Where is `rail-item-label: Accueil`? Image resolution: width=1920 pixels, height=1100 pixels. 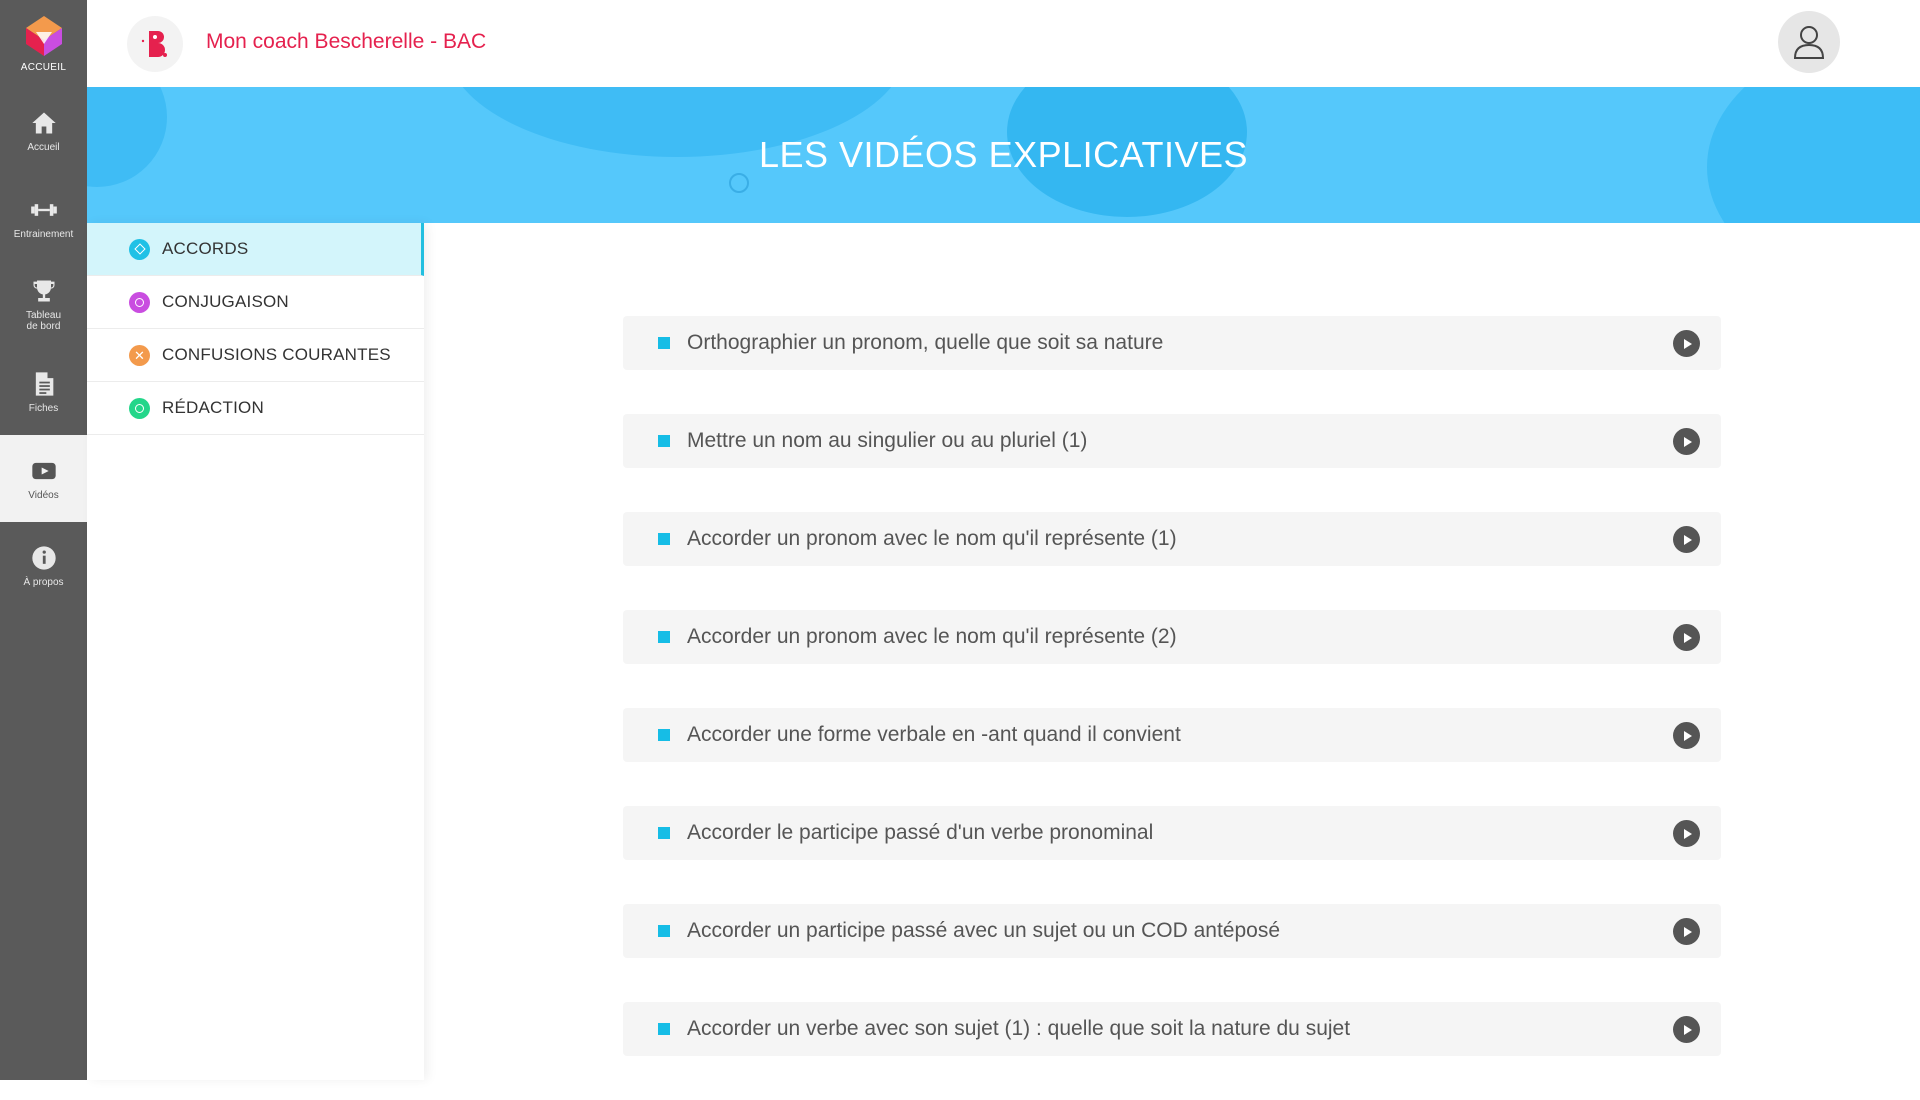
rail-item-label: Accueil is located at coordinates (43, 147).